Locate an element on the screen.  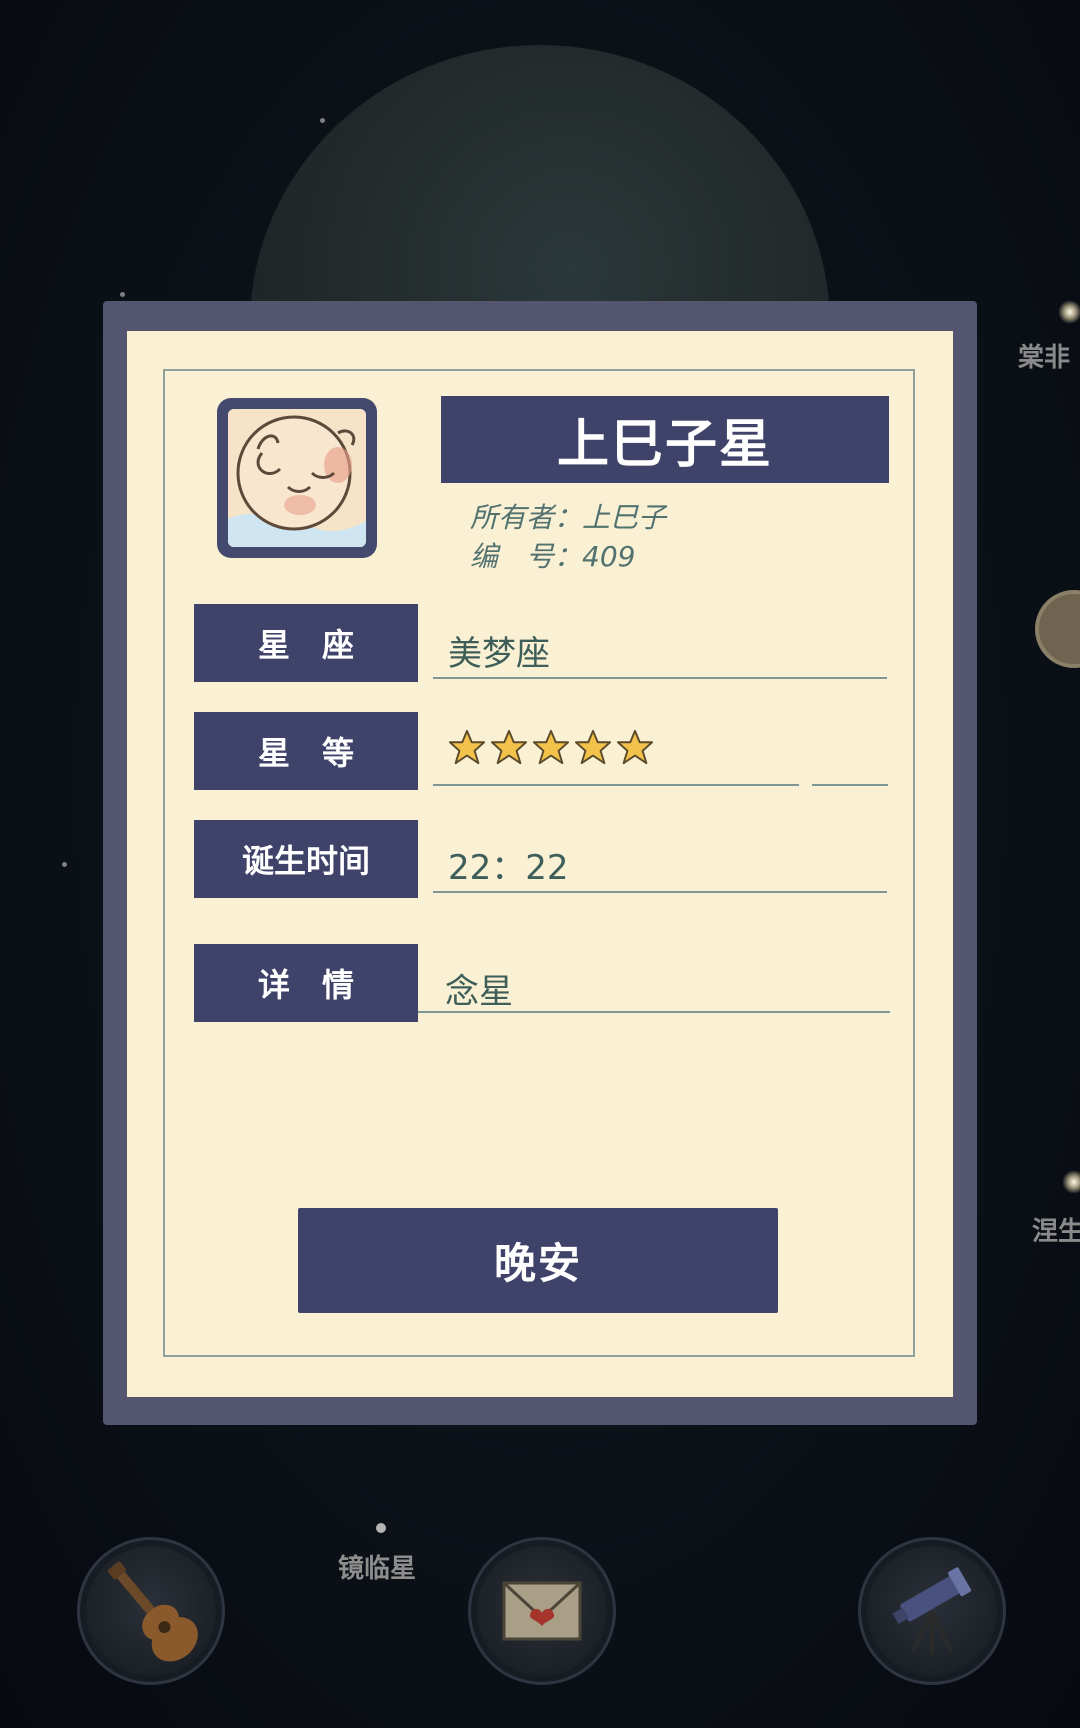
details-label: 详 情 is located at coordinates (306, 983).